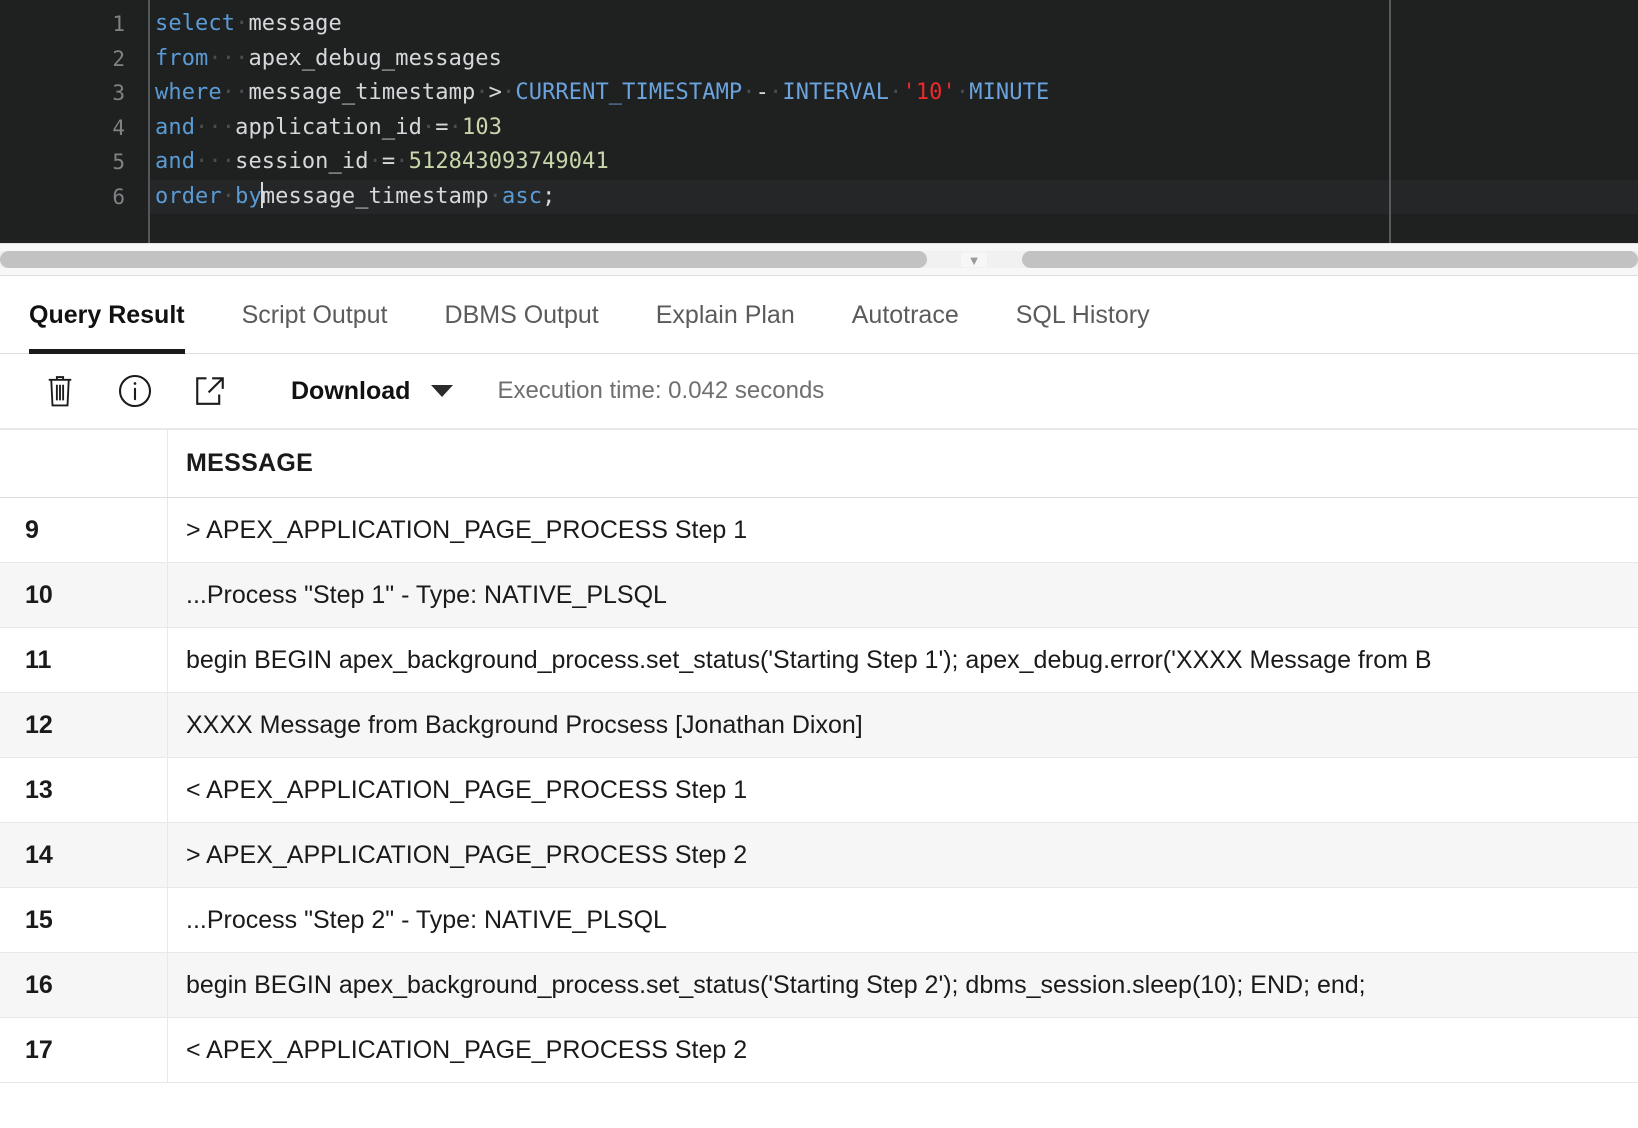 Image resolution: width=1638 pixels, height=1128 pixels. I want to click on tab-explain-plan: Explain Plan, so click(725, 315).